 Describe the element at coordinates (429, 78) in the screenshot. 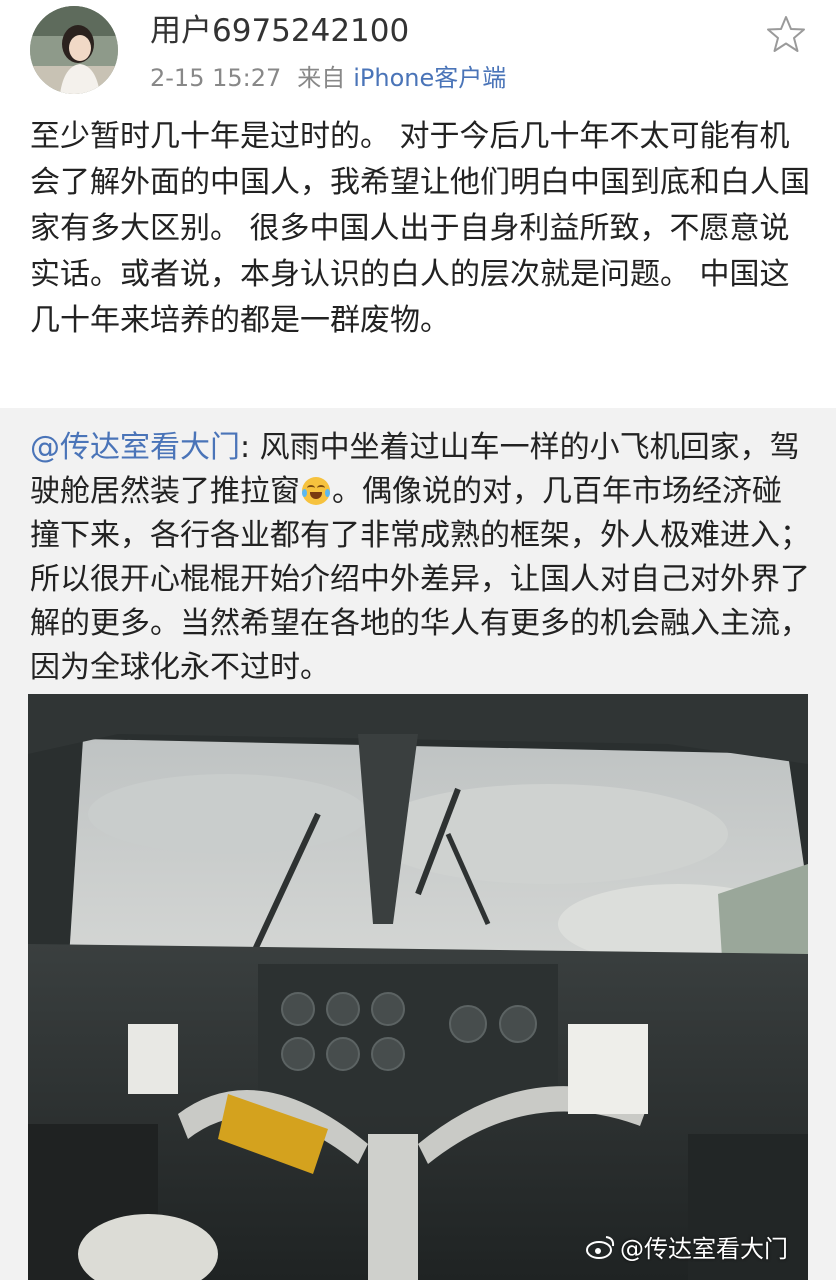

I see `source-client-link: iPhone客户端` at that location.